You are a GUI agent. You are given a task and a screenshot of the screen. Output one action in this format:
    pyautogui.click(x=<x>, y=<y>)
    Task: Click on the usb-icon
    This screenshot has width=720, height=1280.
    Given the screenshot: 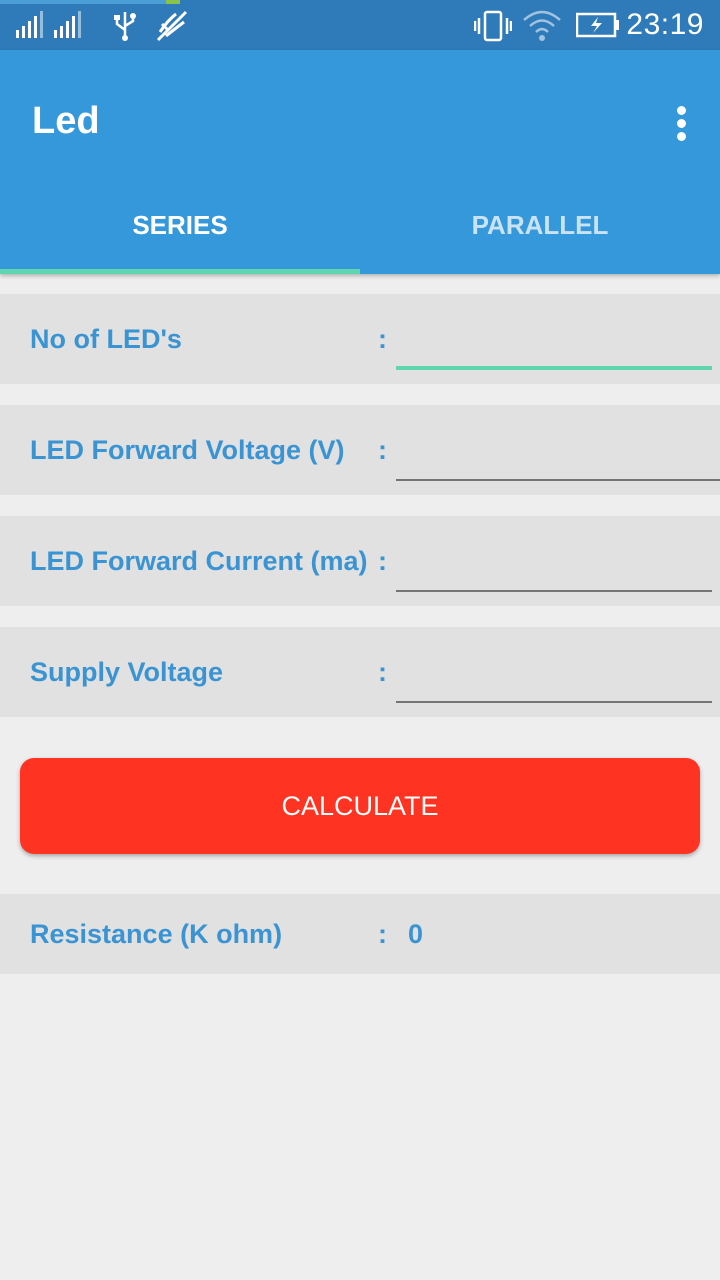 What is the action you would take?
    pyautogui.click(x=125, y=26)
    